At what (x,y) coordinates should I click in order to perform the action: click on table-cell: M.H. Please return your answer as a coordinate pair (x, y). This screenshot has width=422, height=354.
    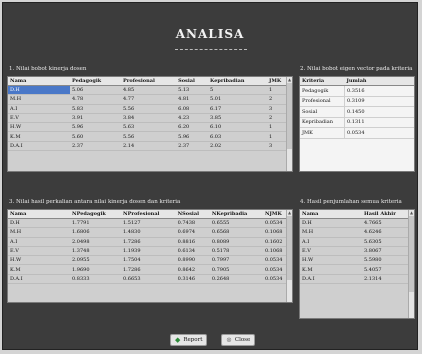
    Looking at the image, I should click on (39, 99).